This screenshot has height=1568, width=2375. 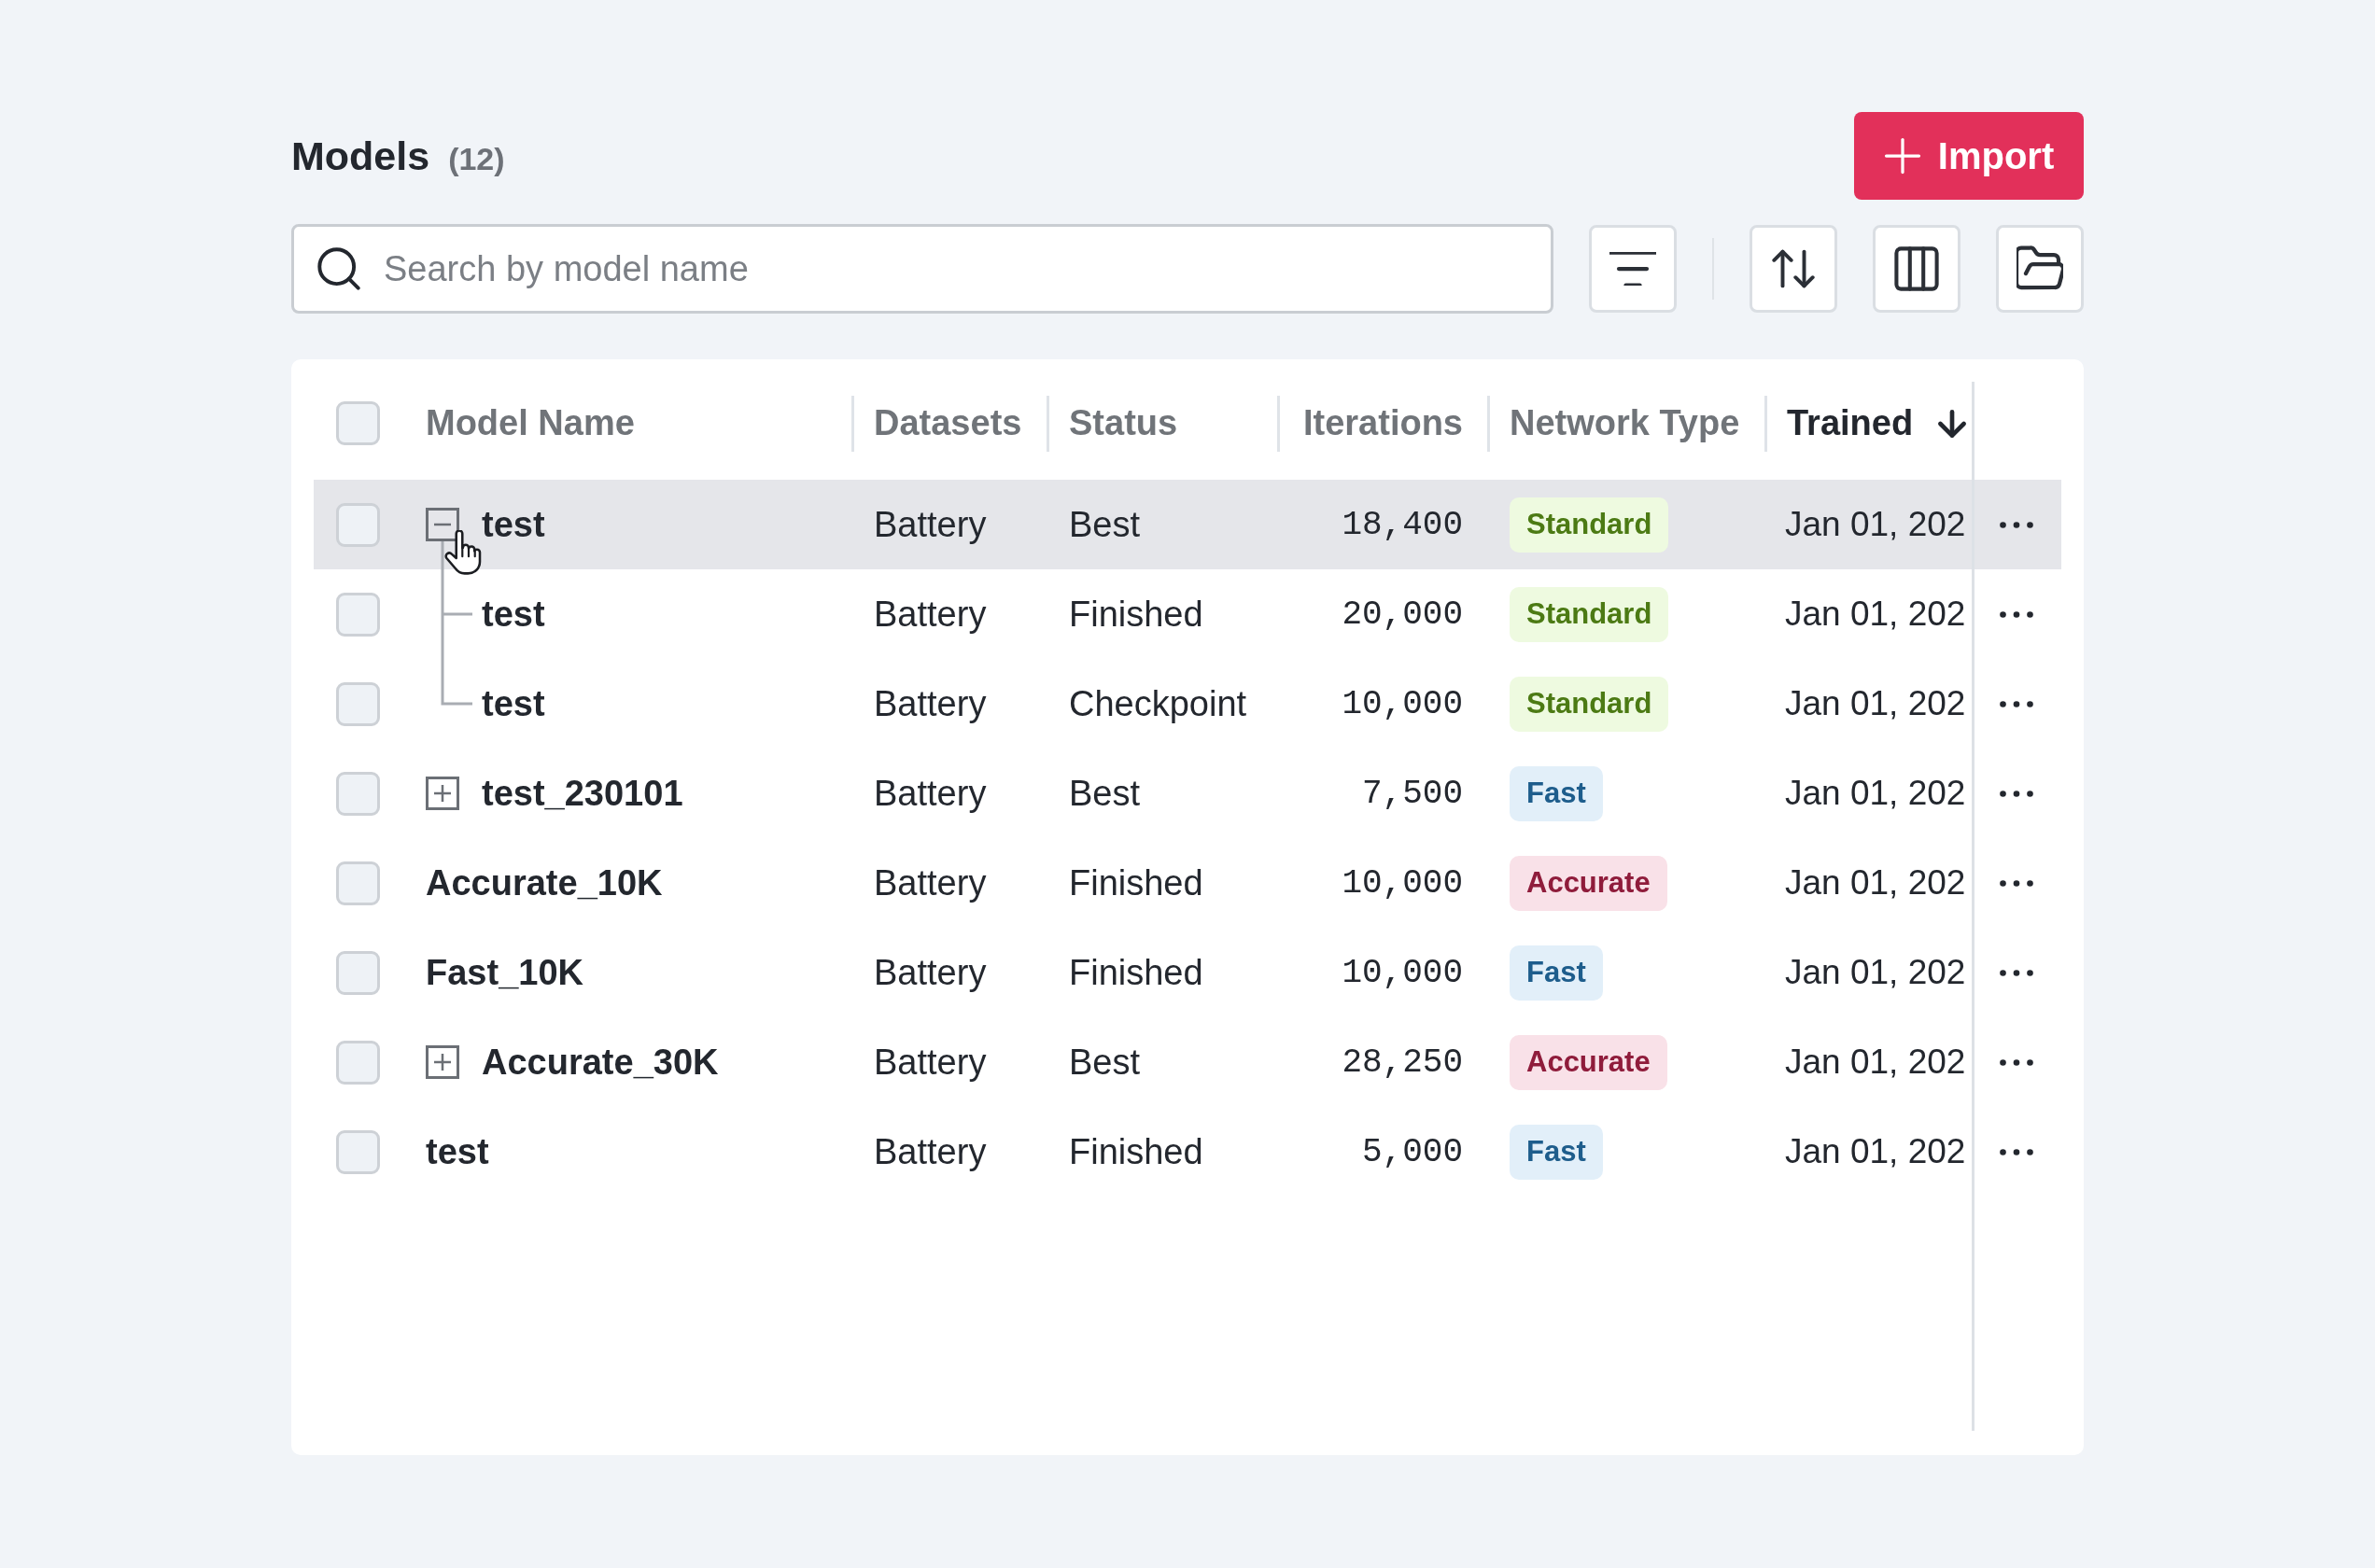 I want to click on model-name: Fast_10K, so click(x=504, y=973).